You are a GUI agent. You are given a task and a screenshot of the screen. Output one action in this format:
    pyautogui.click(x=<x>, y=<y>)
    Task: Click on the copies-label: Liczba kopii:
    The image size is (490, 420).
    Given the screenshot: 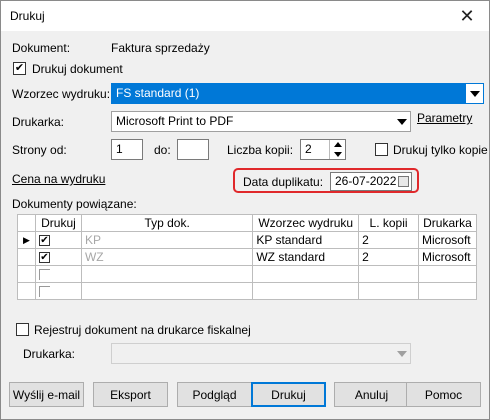 What is the action you would take?
    pyautogui.click(x=260, y=150)
    